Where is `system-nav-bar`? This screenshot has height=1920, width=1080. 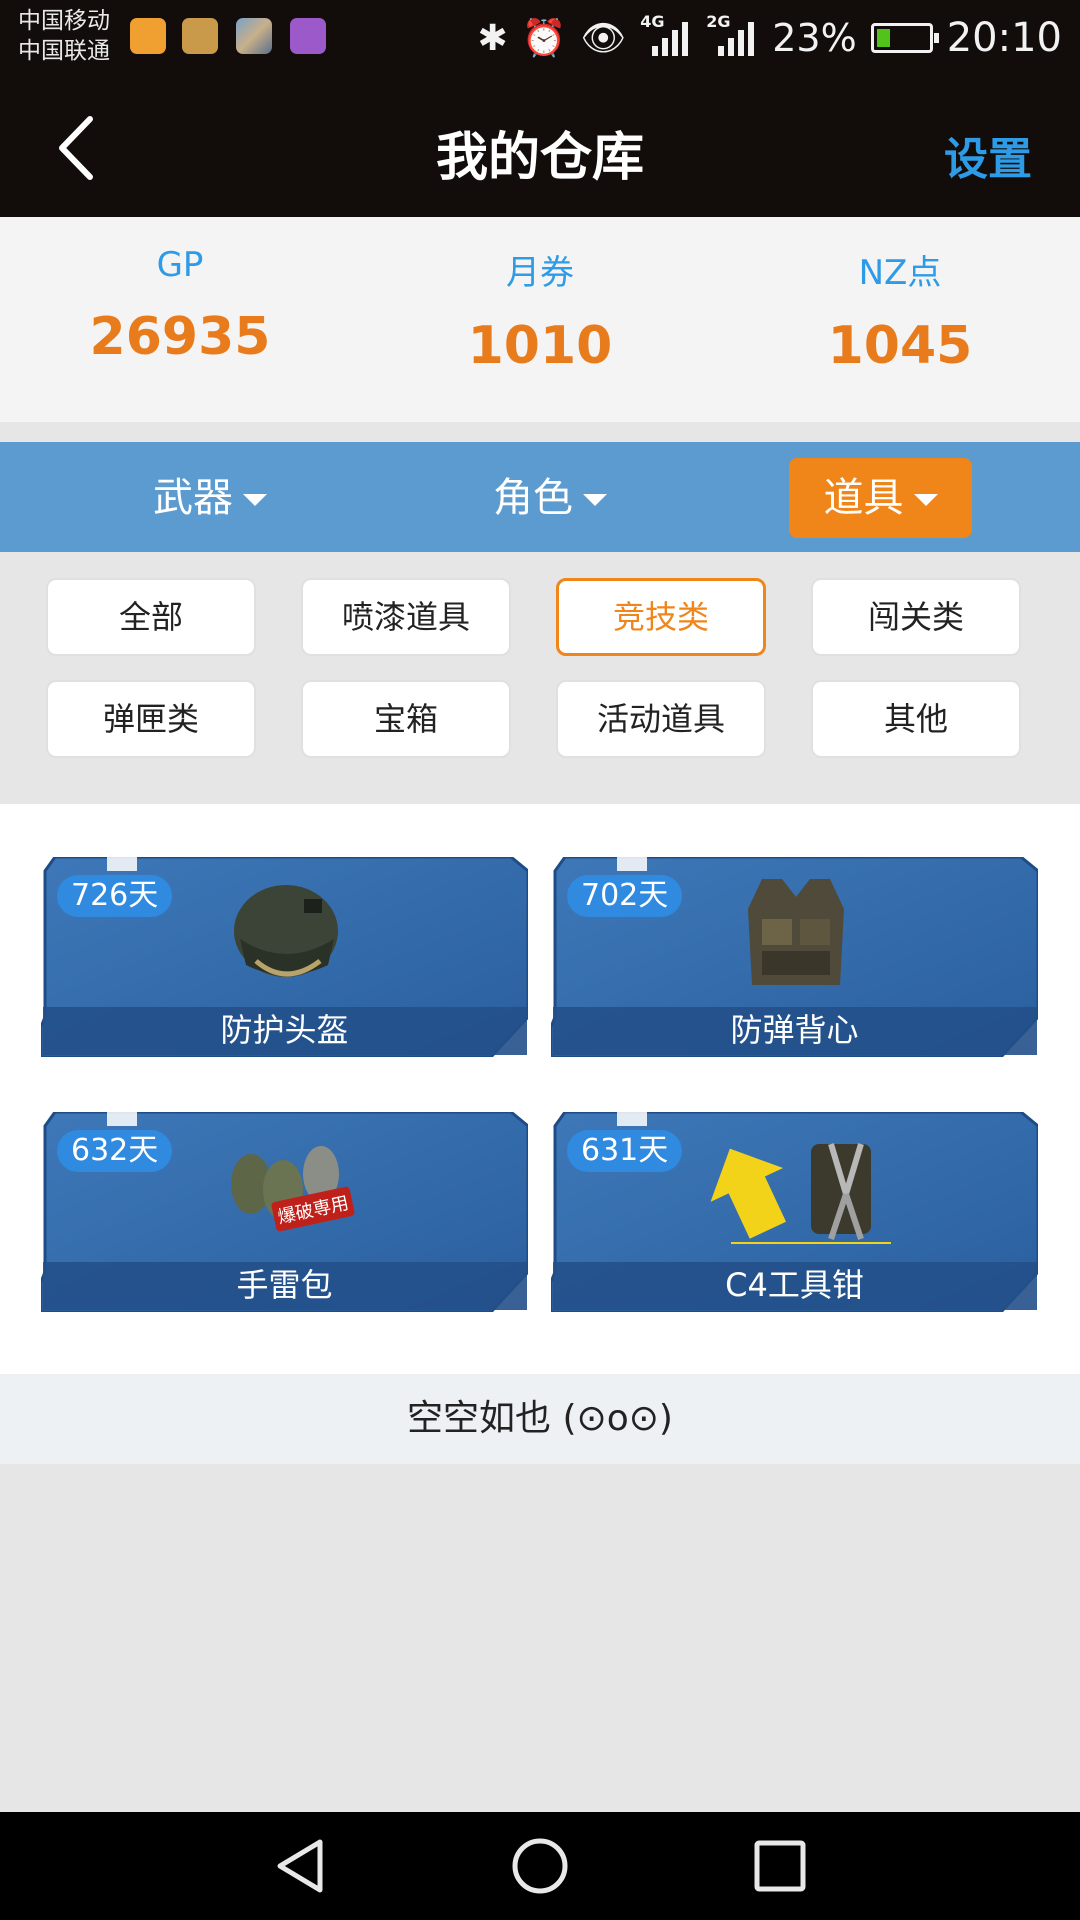 system-nav-bar is located at coordinates (540, 1866).